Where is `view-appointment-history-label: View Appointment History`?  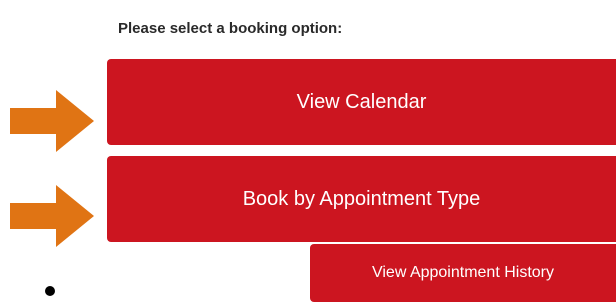
view-appointment-history-label: View Appointment History is located at coordinates (462, 272).